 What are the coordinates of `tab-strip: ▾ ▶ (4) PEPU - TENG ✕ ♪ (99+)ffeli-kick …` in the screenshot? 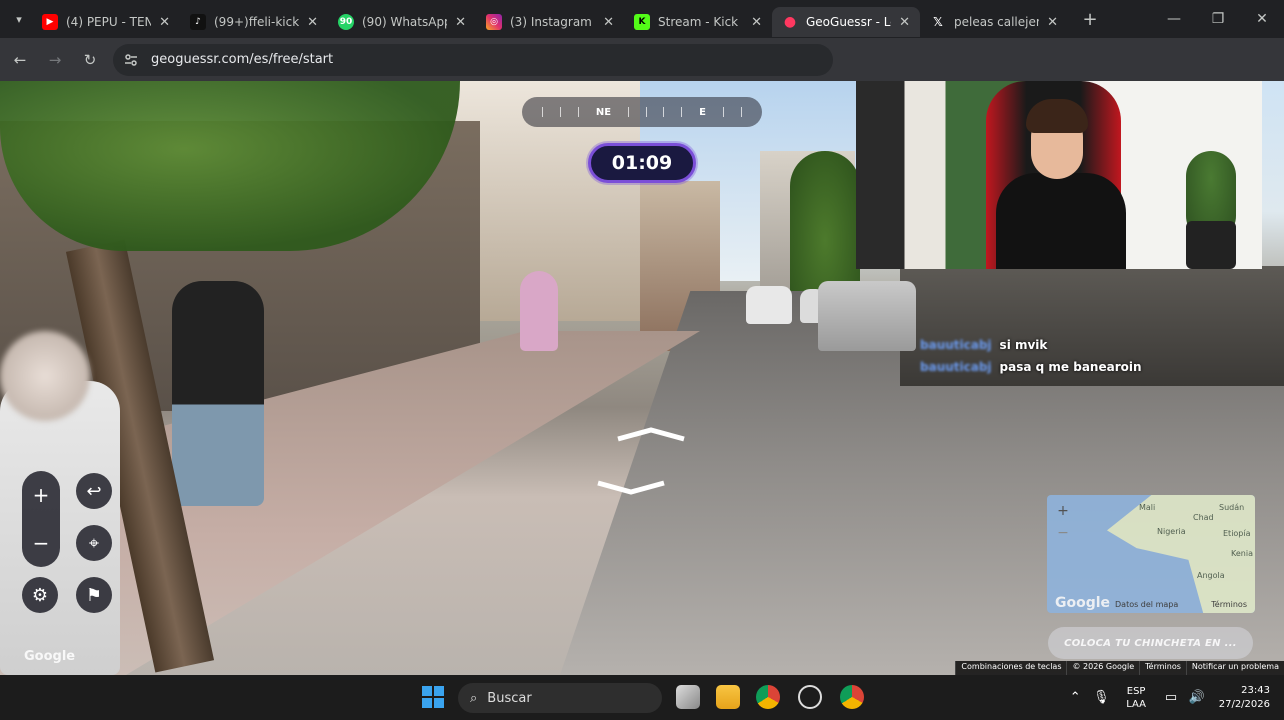 It's located at (642, 19).